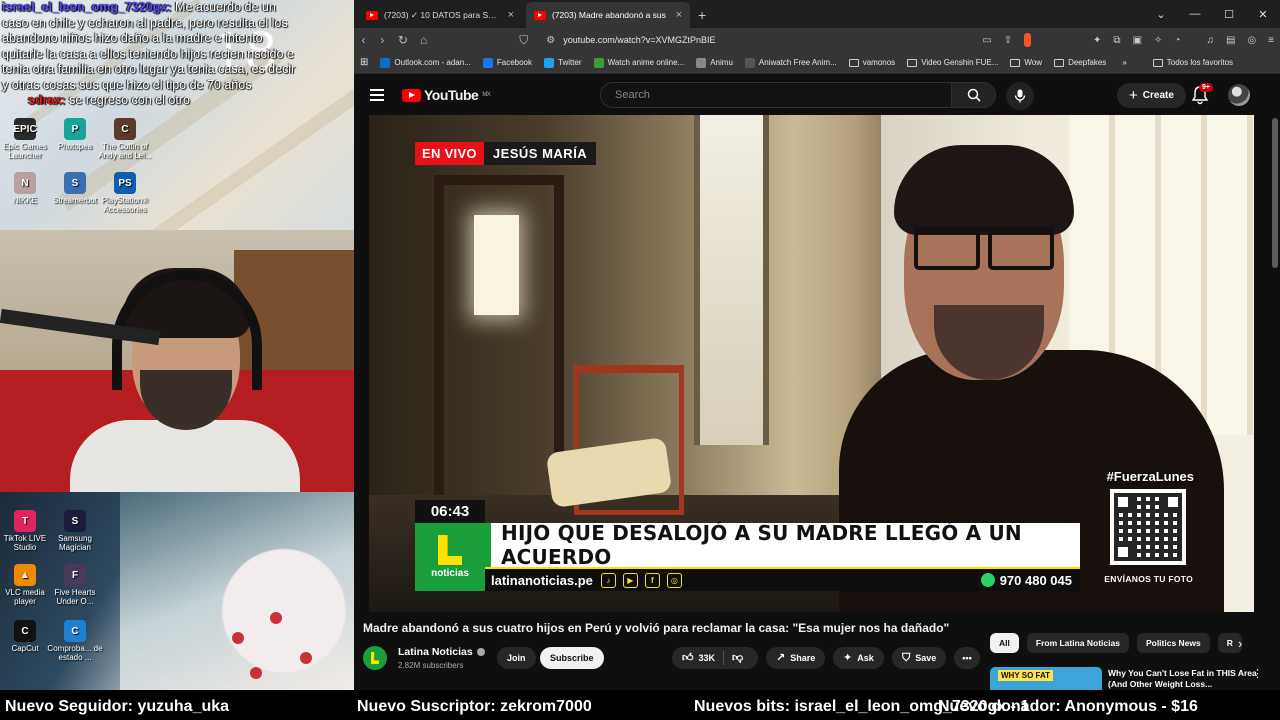 The image size is (1280, 720). What do you see at coordinates (1008, 40) in the screenshot?
I see `share-page-icon: ⇪` at bounding box center [1008, 40].